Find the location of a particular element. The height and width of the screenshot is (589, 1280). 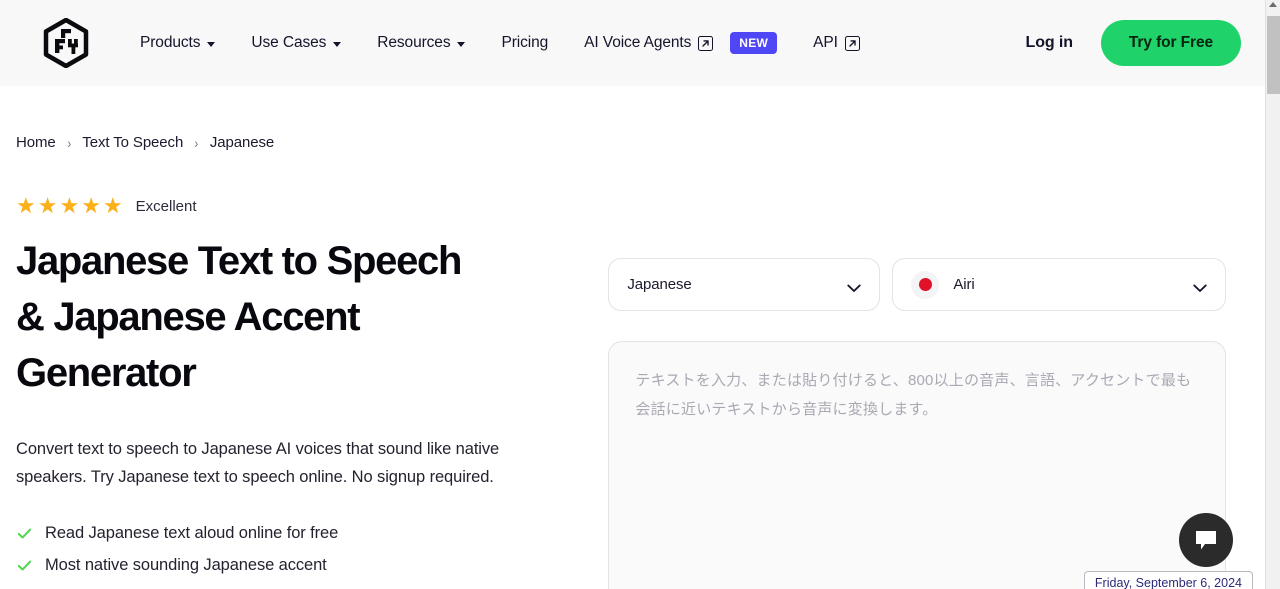

japan-flag-icon is located at coordinates (925, 284).